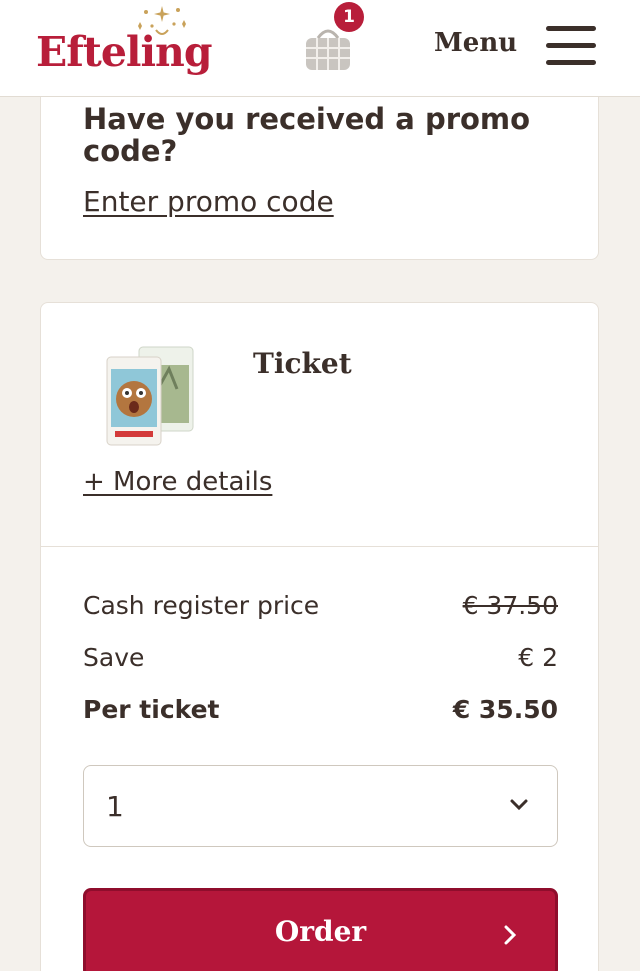 The width and height of the screenshot is (640, 971). I want to click on ticket-image, so click(150, 396).